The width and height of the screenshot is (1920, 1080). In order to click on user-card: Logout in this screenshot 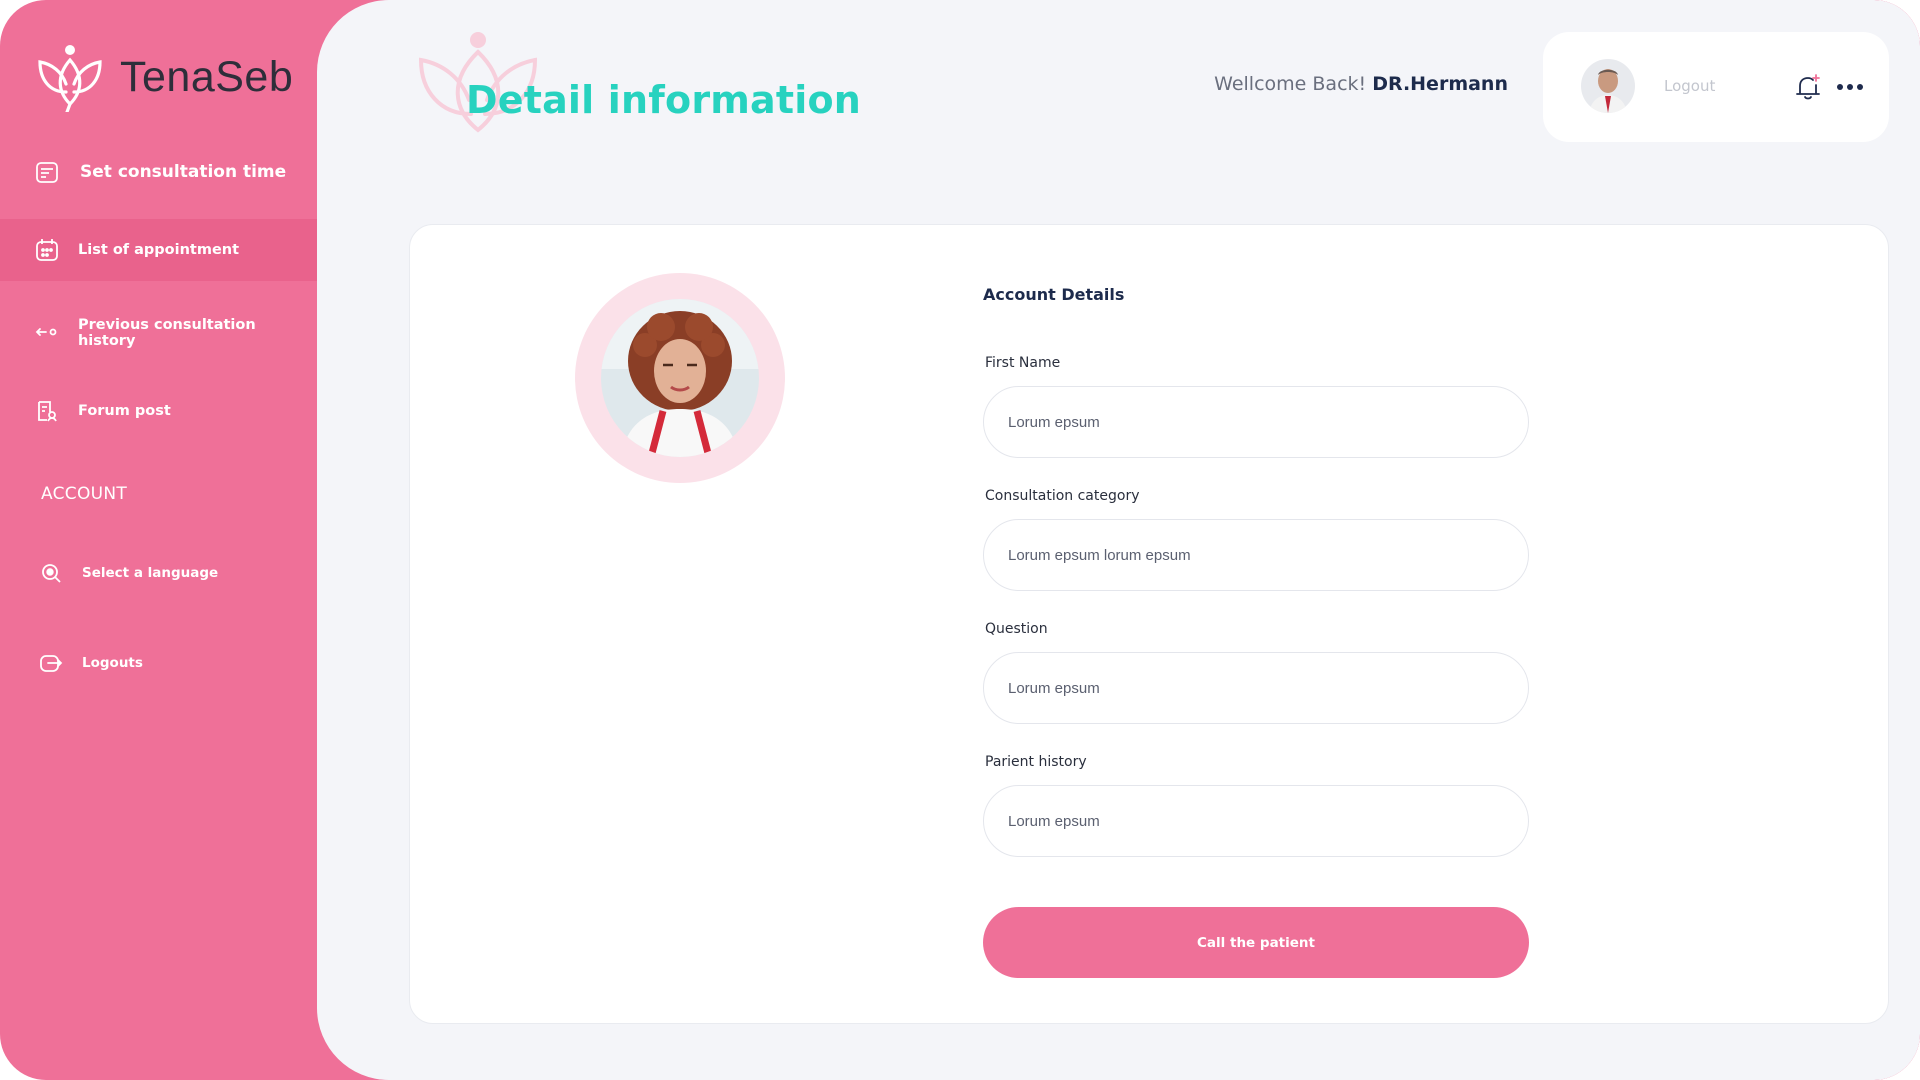, I will do `click(1716, 87)`.